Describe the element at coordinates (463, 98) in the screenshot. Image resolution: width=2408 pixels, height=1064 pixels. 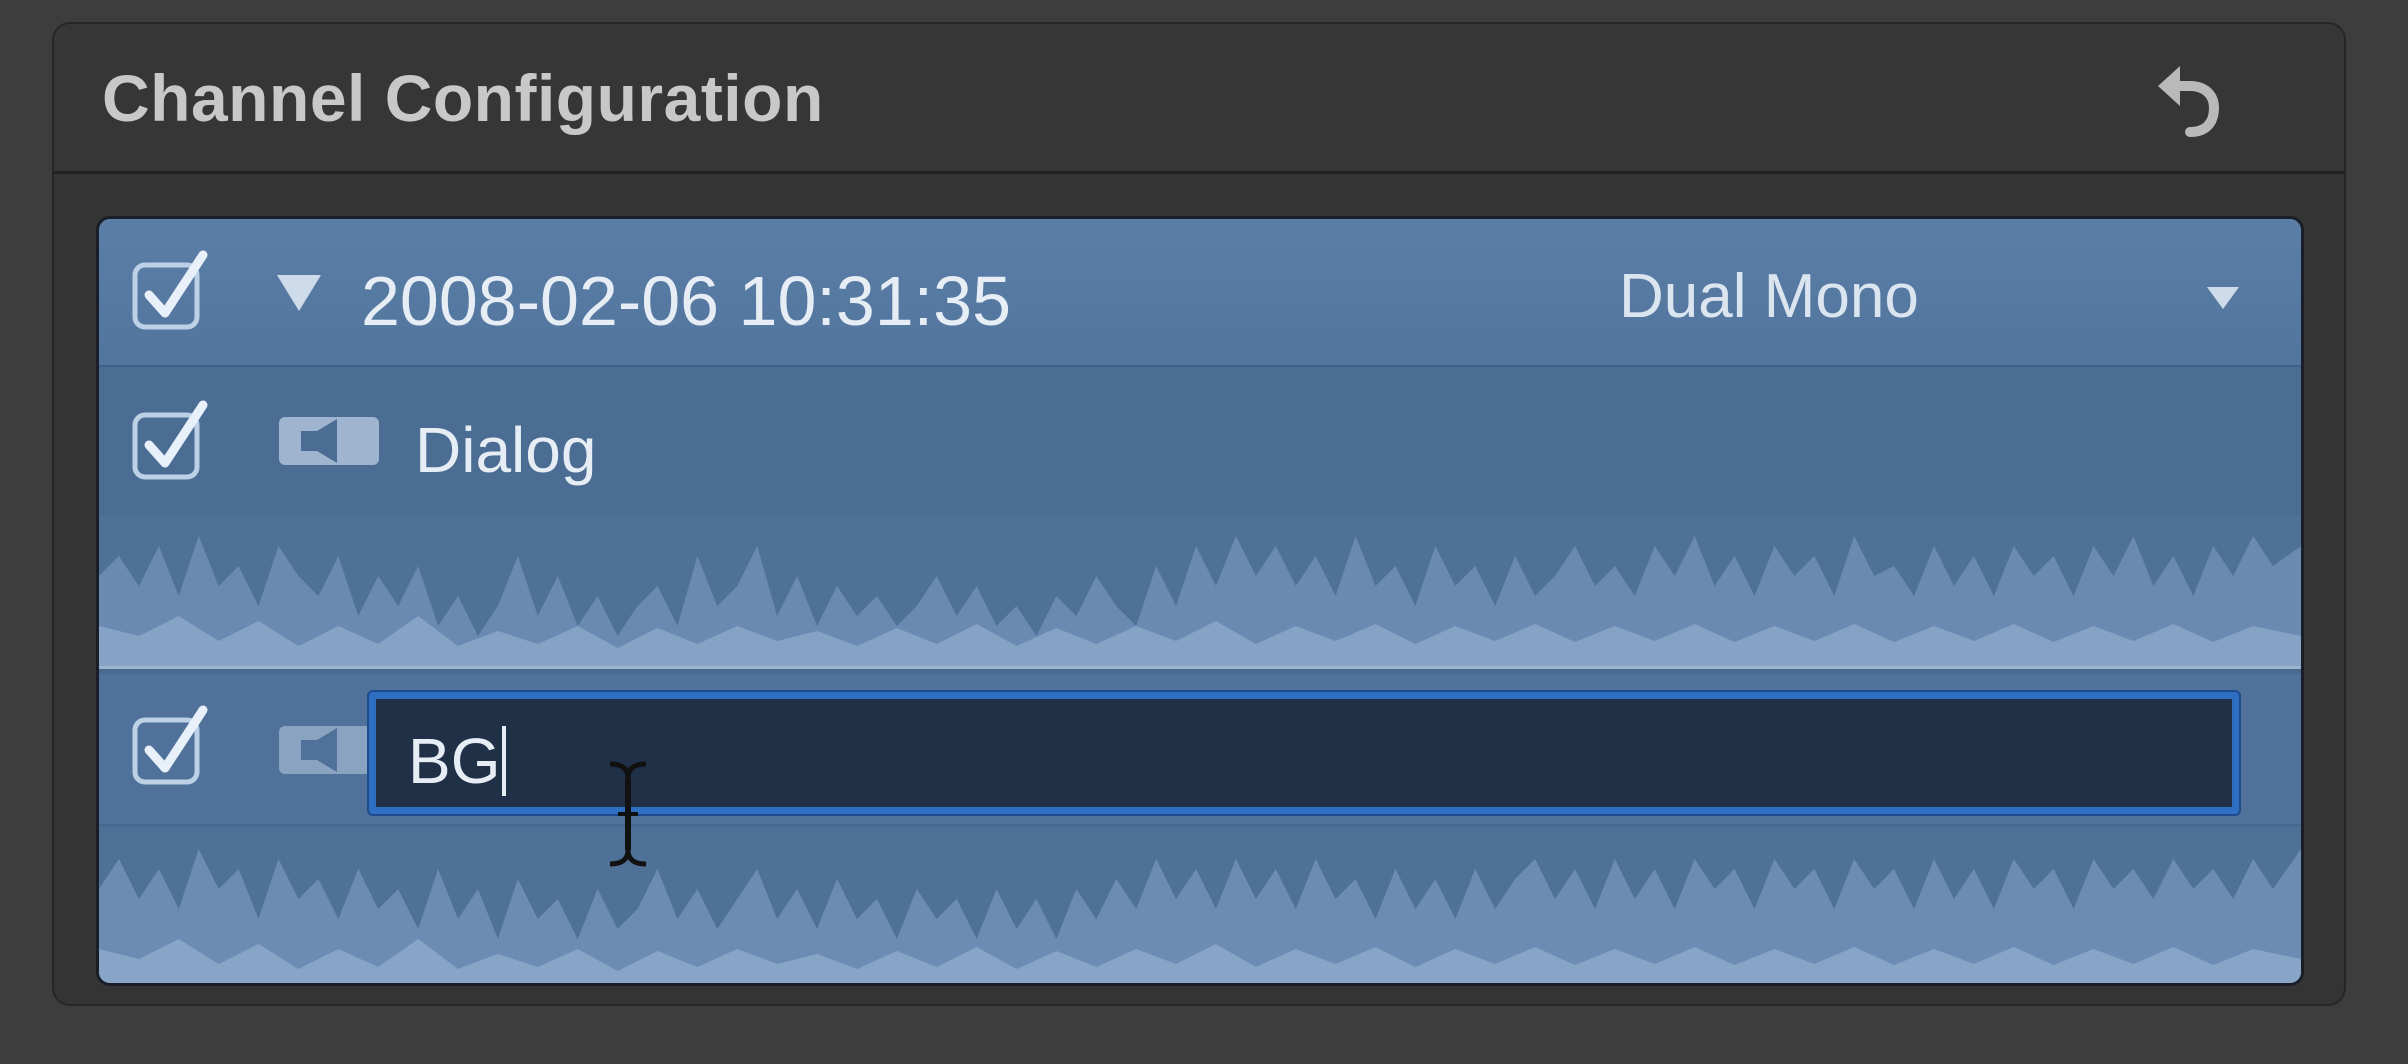
I see `panel-title: Channel Configuration` at that location.